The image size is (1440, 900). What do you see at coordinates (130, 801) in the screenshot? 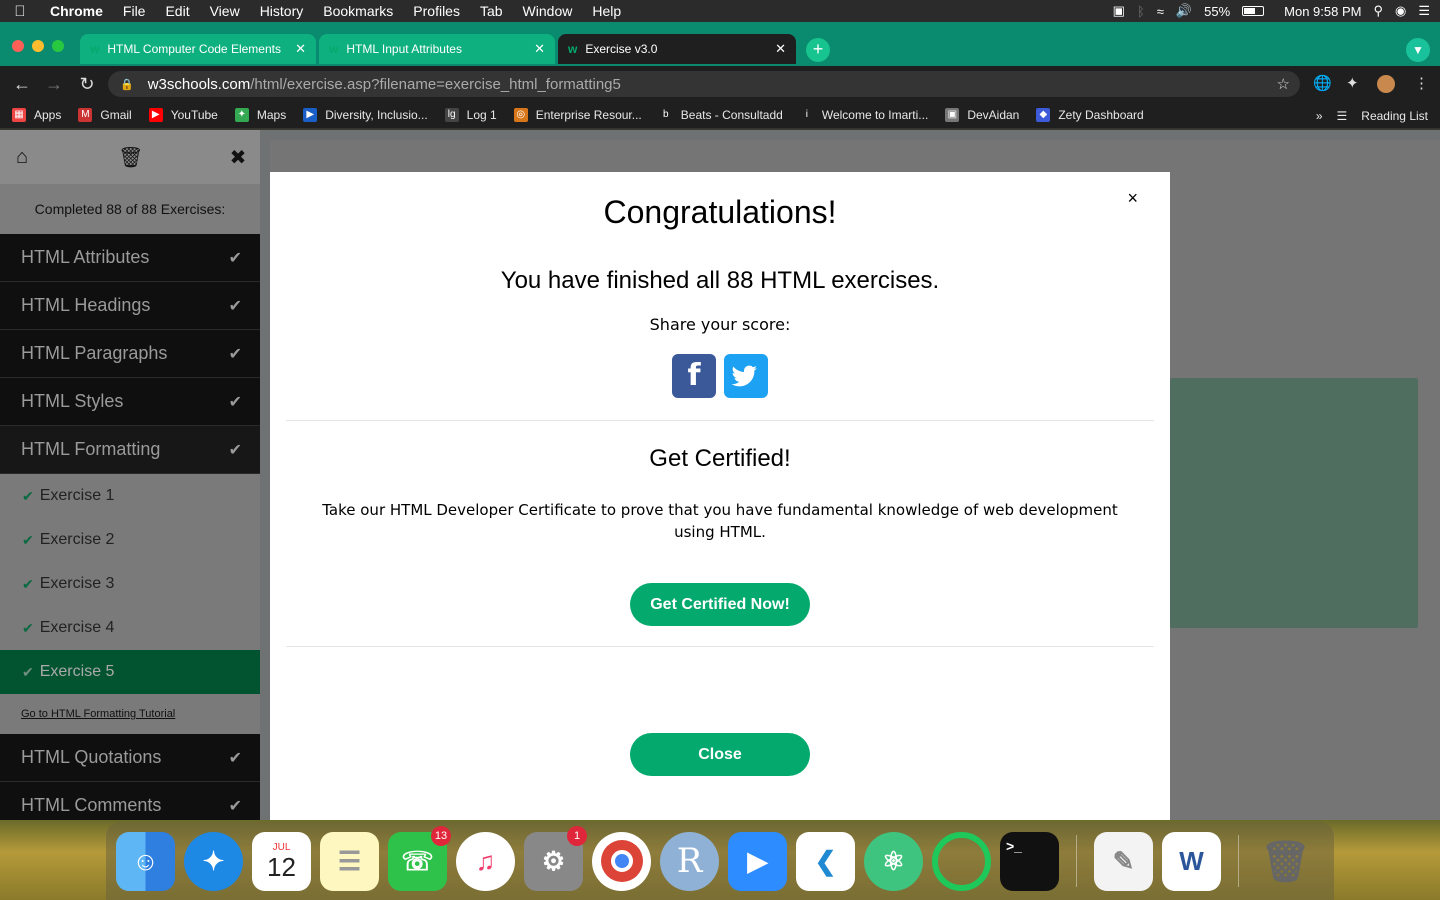
I see `sidebar-section-comments: HTML Comments ✔` at bounding box center [130, 801].